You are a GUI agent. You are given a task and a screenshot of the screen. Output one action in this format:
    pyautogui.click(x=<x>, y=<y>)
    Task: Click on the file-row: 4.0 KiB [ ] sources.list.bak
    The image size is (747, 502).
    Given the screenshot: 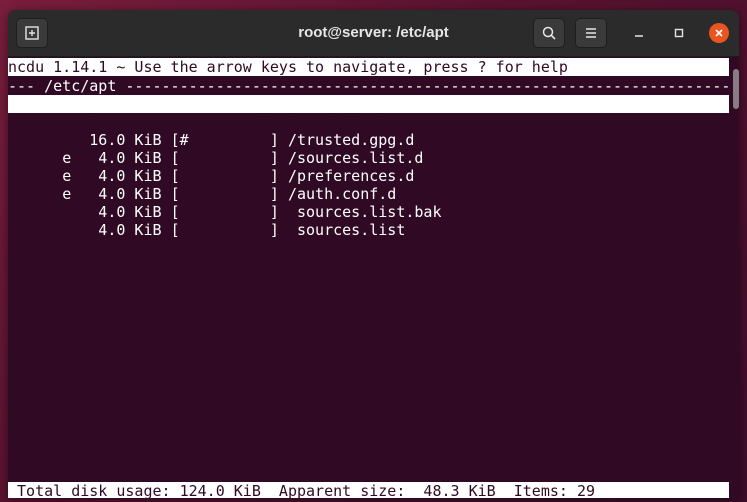 What is the action you would take?
    pyautogui.click(x=224, y=203)
    